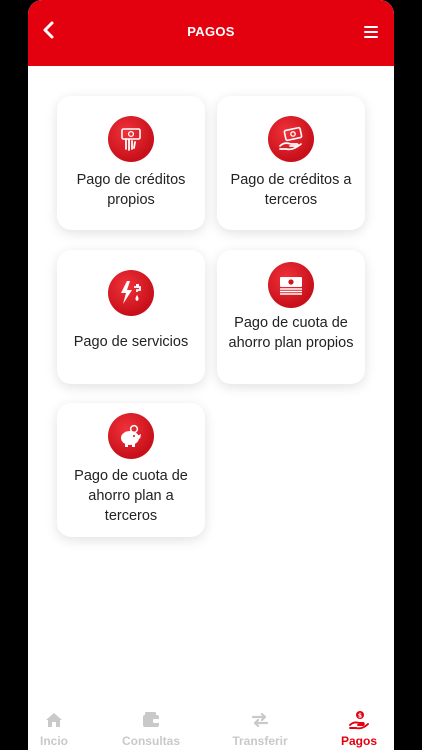  What do you see at coordinates (151, 719) in the screenshot?
I see `wallet-icon` at bounding box center [151, 719].